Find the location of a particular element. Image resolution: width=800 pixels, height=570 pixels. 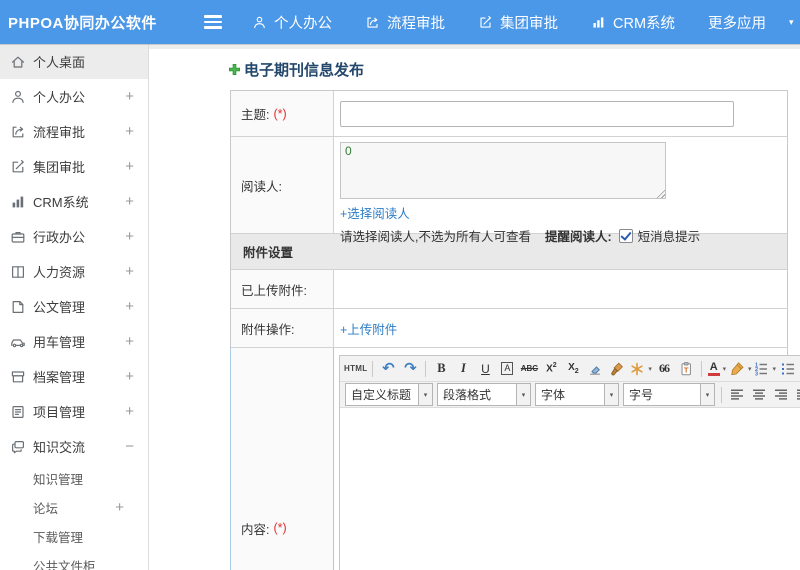

highlight-color-icon: ▾ is located at coordinates (740, 368).